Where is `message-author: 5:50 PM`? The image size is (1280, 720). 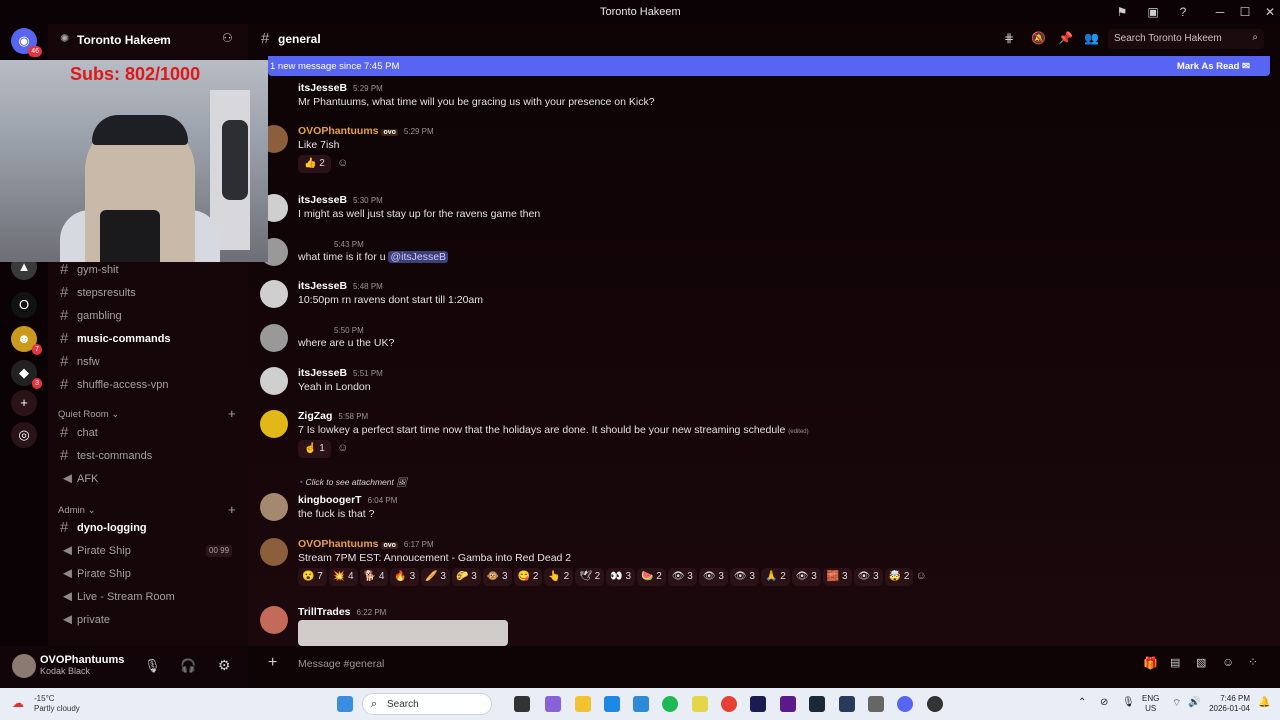 message-author: 5:50 PM is located at coordinates (346, 330).